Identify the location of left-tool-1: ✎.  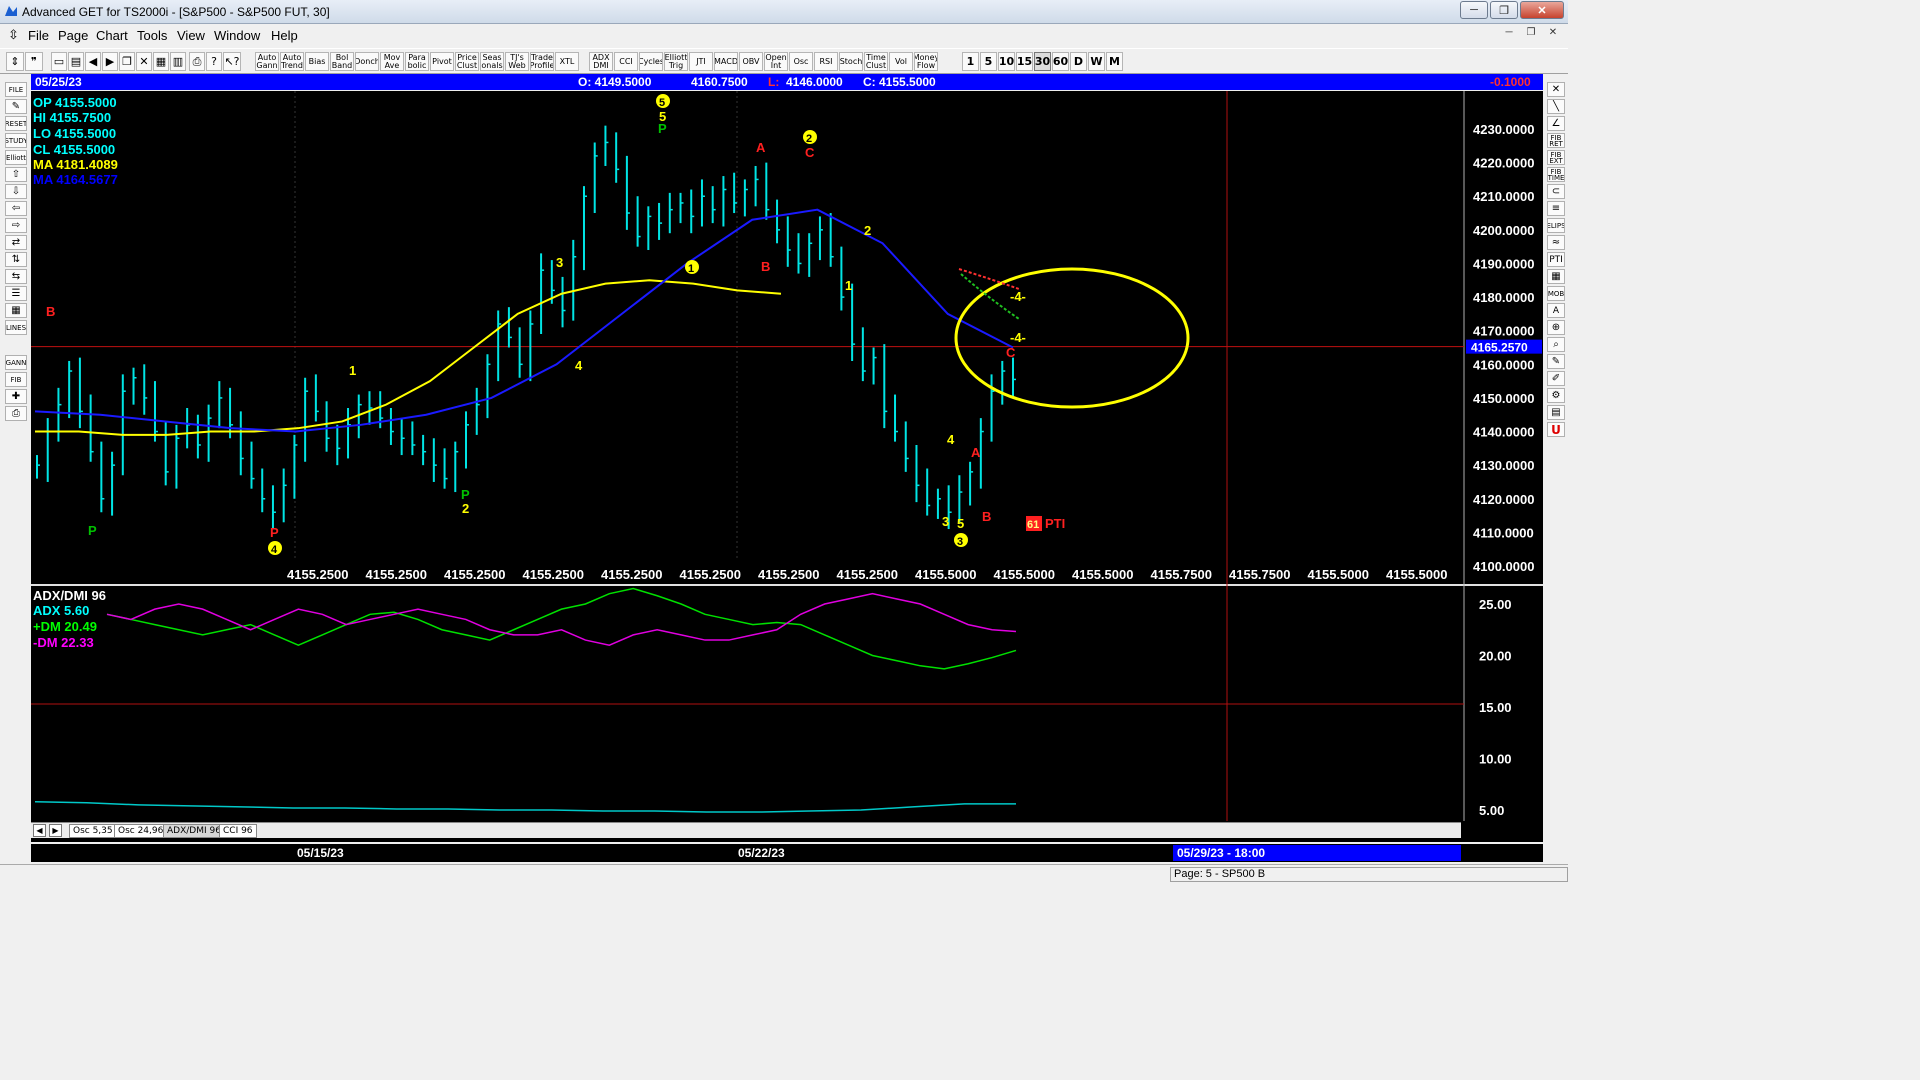
(16, 106).